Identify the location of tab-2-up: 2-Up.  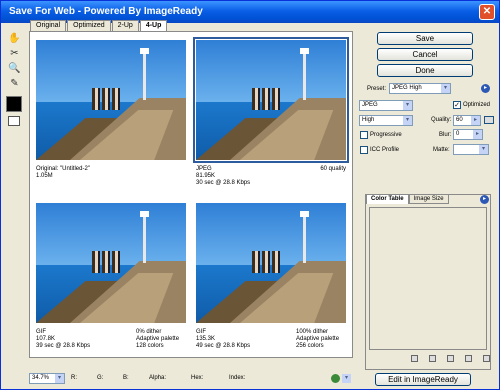
(125, 25).